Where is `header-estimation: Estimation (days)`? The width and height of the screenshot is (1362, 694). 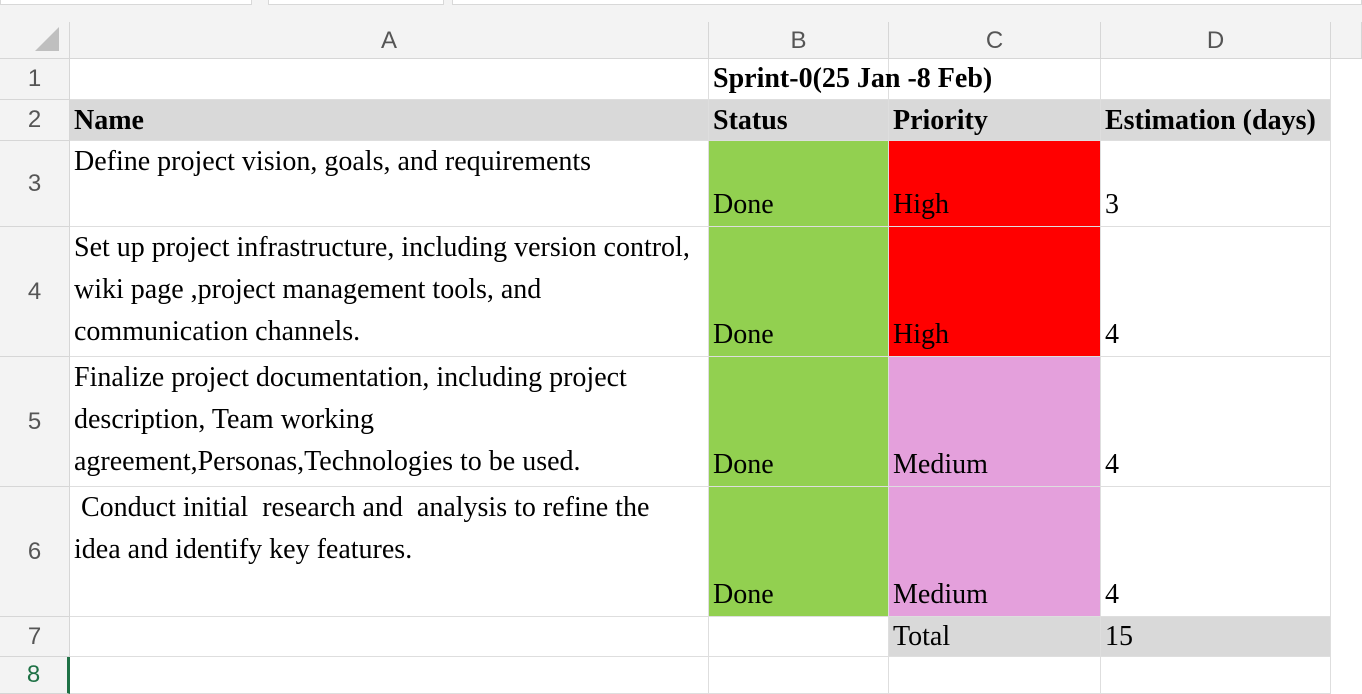 header-estimation: Estimation (days) is located at coordinates (1216, 120).